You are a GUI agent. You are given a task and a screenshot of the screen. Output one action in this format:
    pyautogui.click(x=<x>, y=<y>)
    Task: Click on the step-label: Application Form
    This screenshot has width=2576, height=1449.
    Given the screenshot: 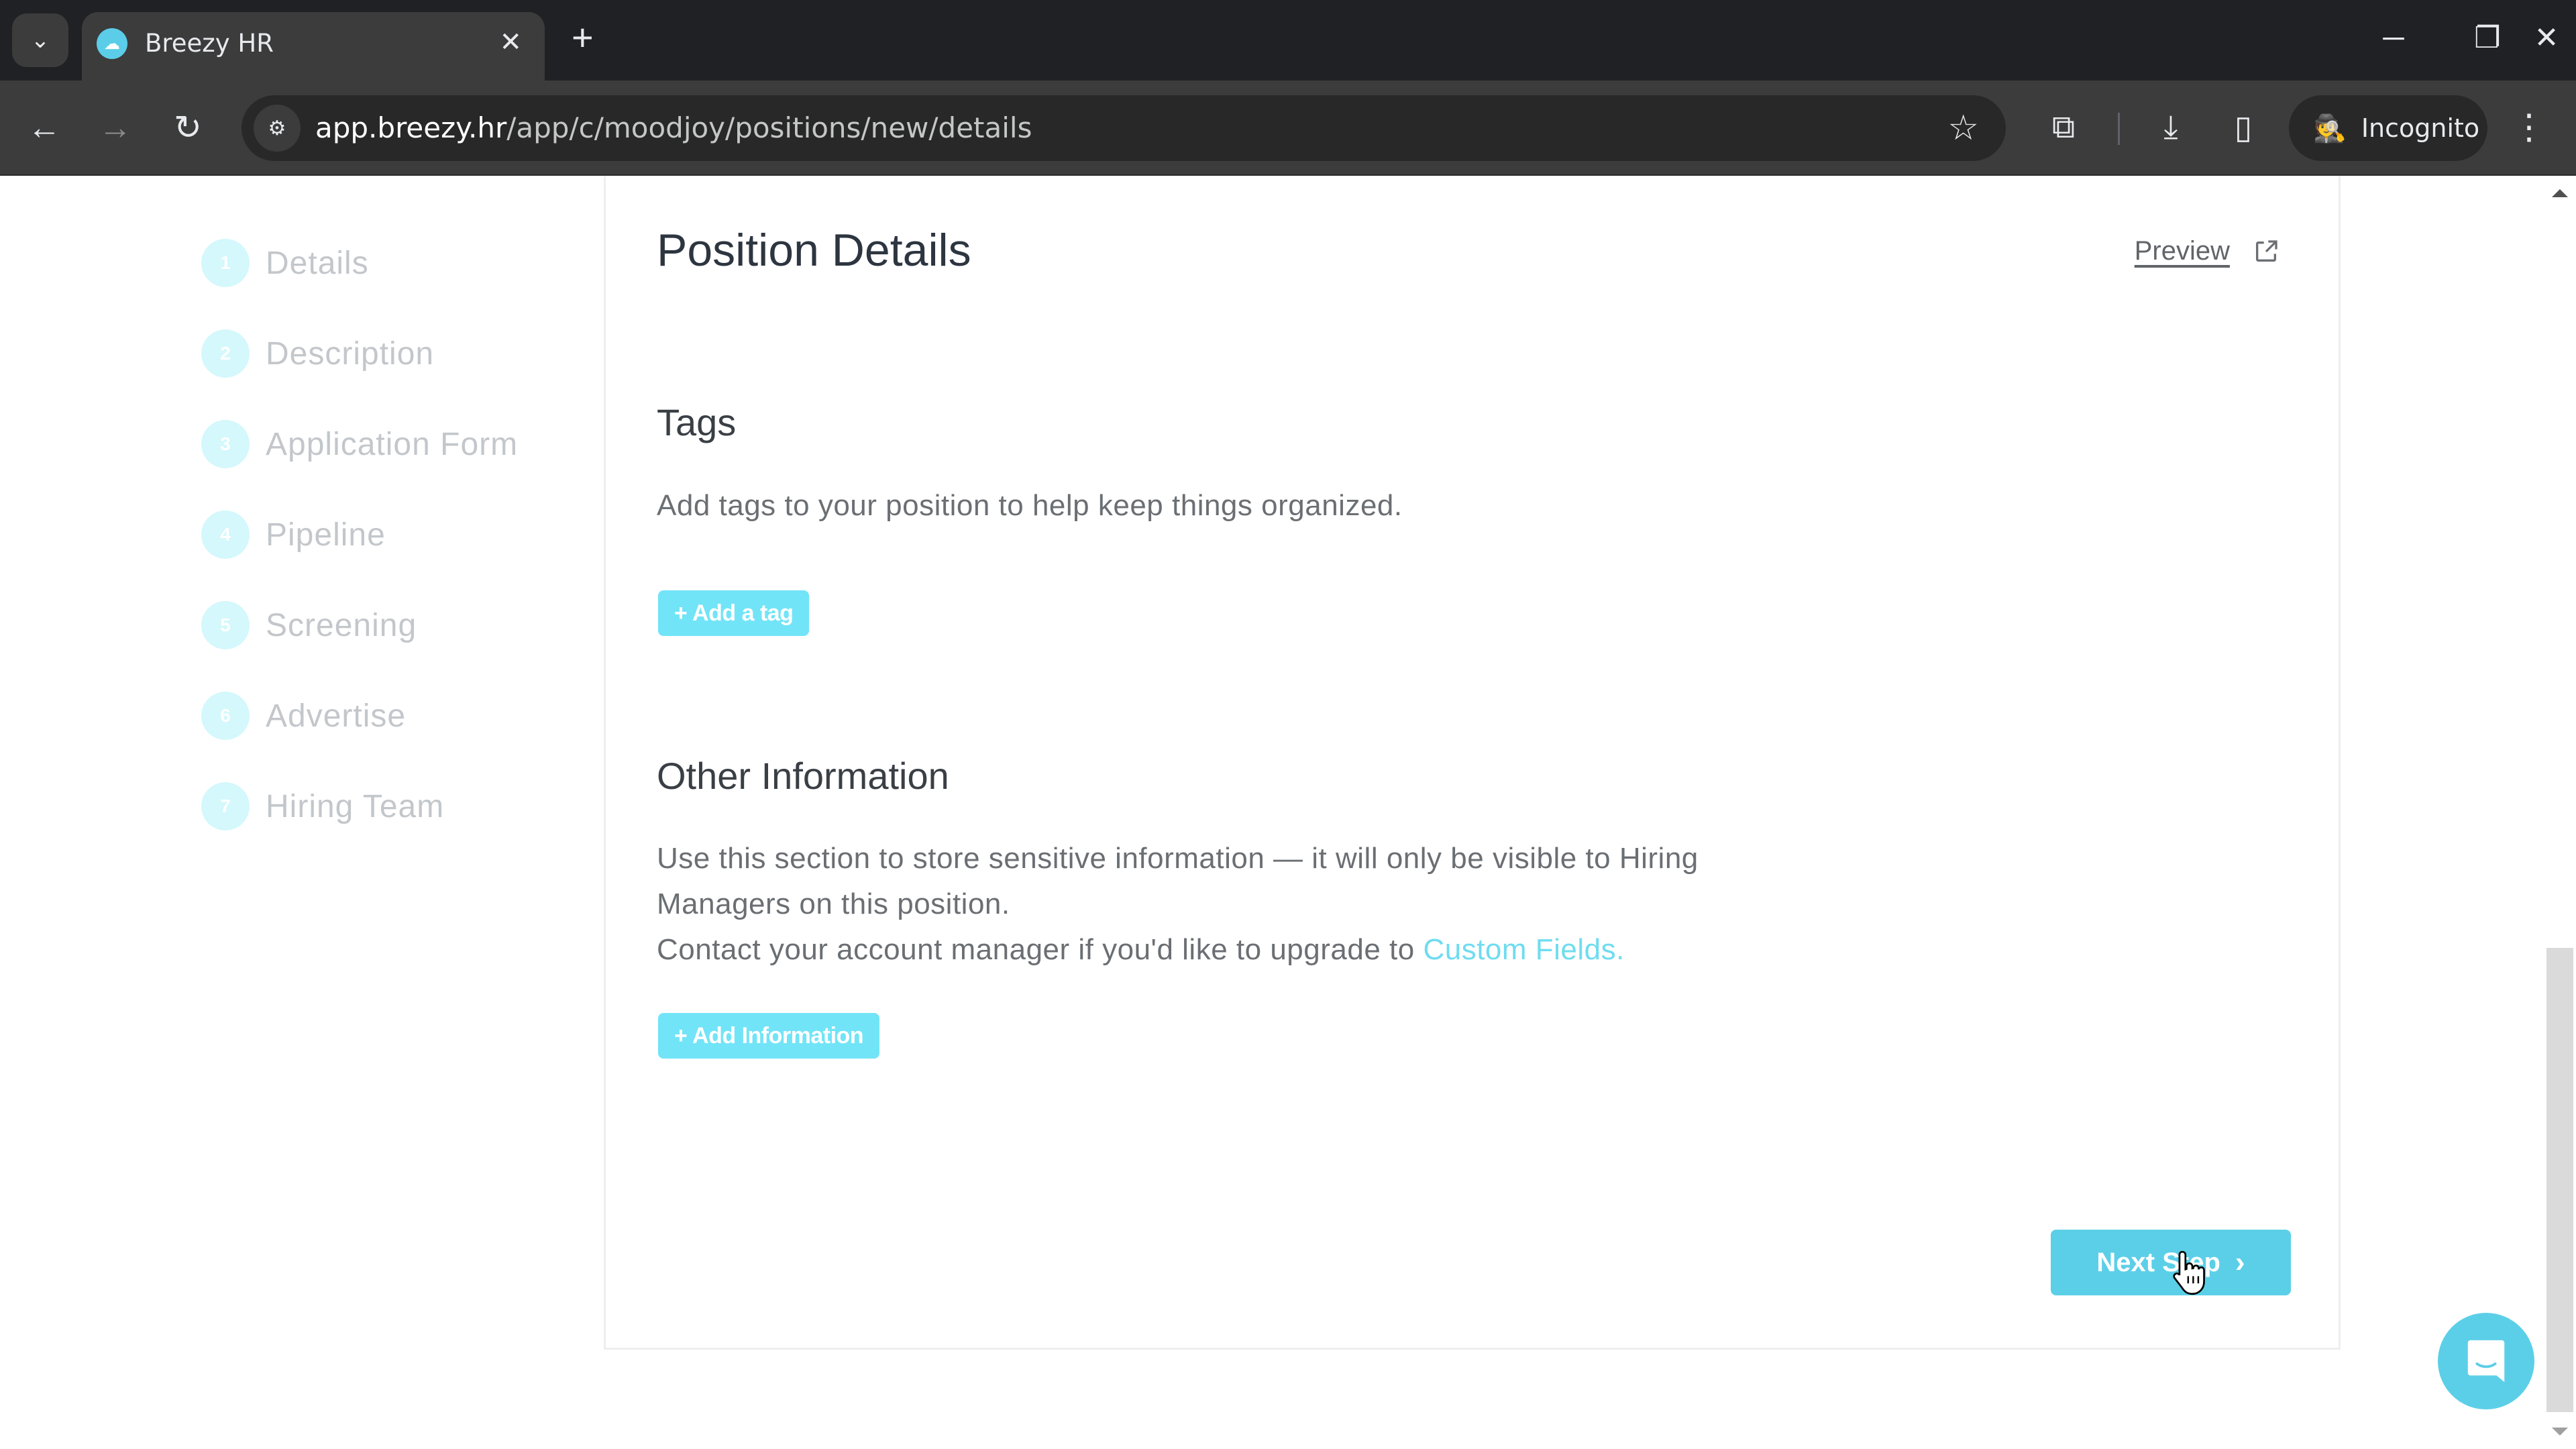 What is the action you would take?
    pyautogui.click(x=392, y=444)
    